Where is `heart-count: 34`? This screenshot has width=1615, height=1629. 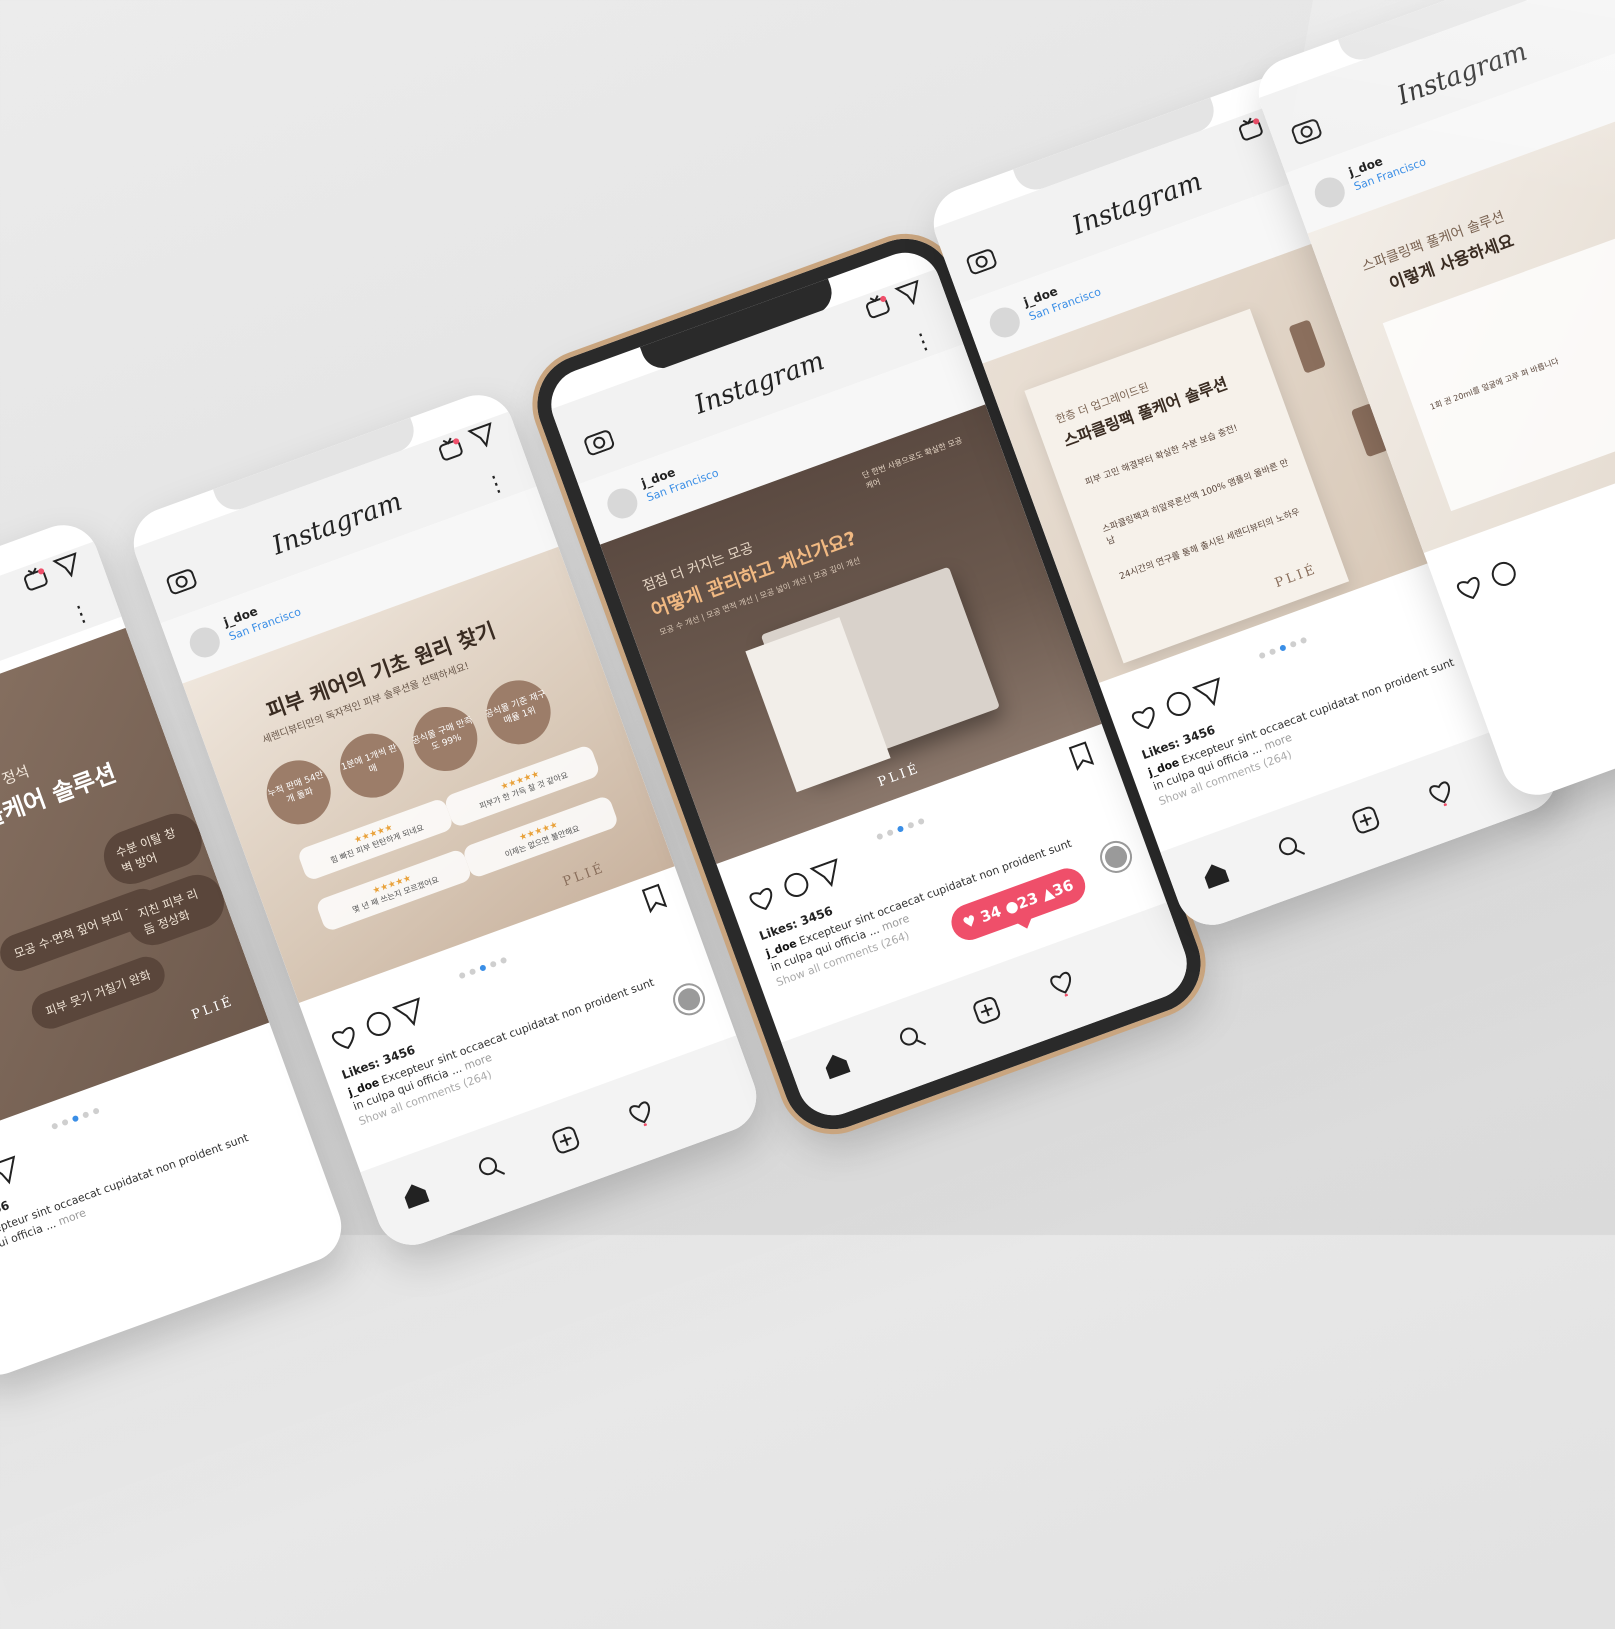
heart-count: 34 is located at coordinates (990, 914).